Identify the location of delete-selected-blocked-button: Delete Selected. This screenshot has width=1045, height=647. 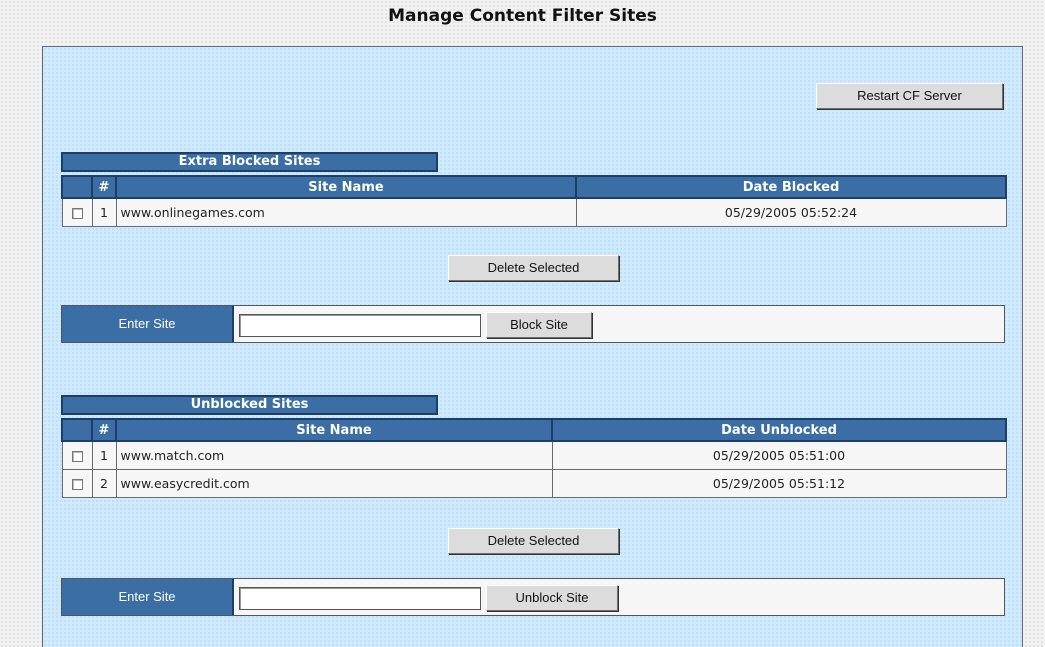
(533, 268).